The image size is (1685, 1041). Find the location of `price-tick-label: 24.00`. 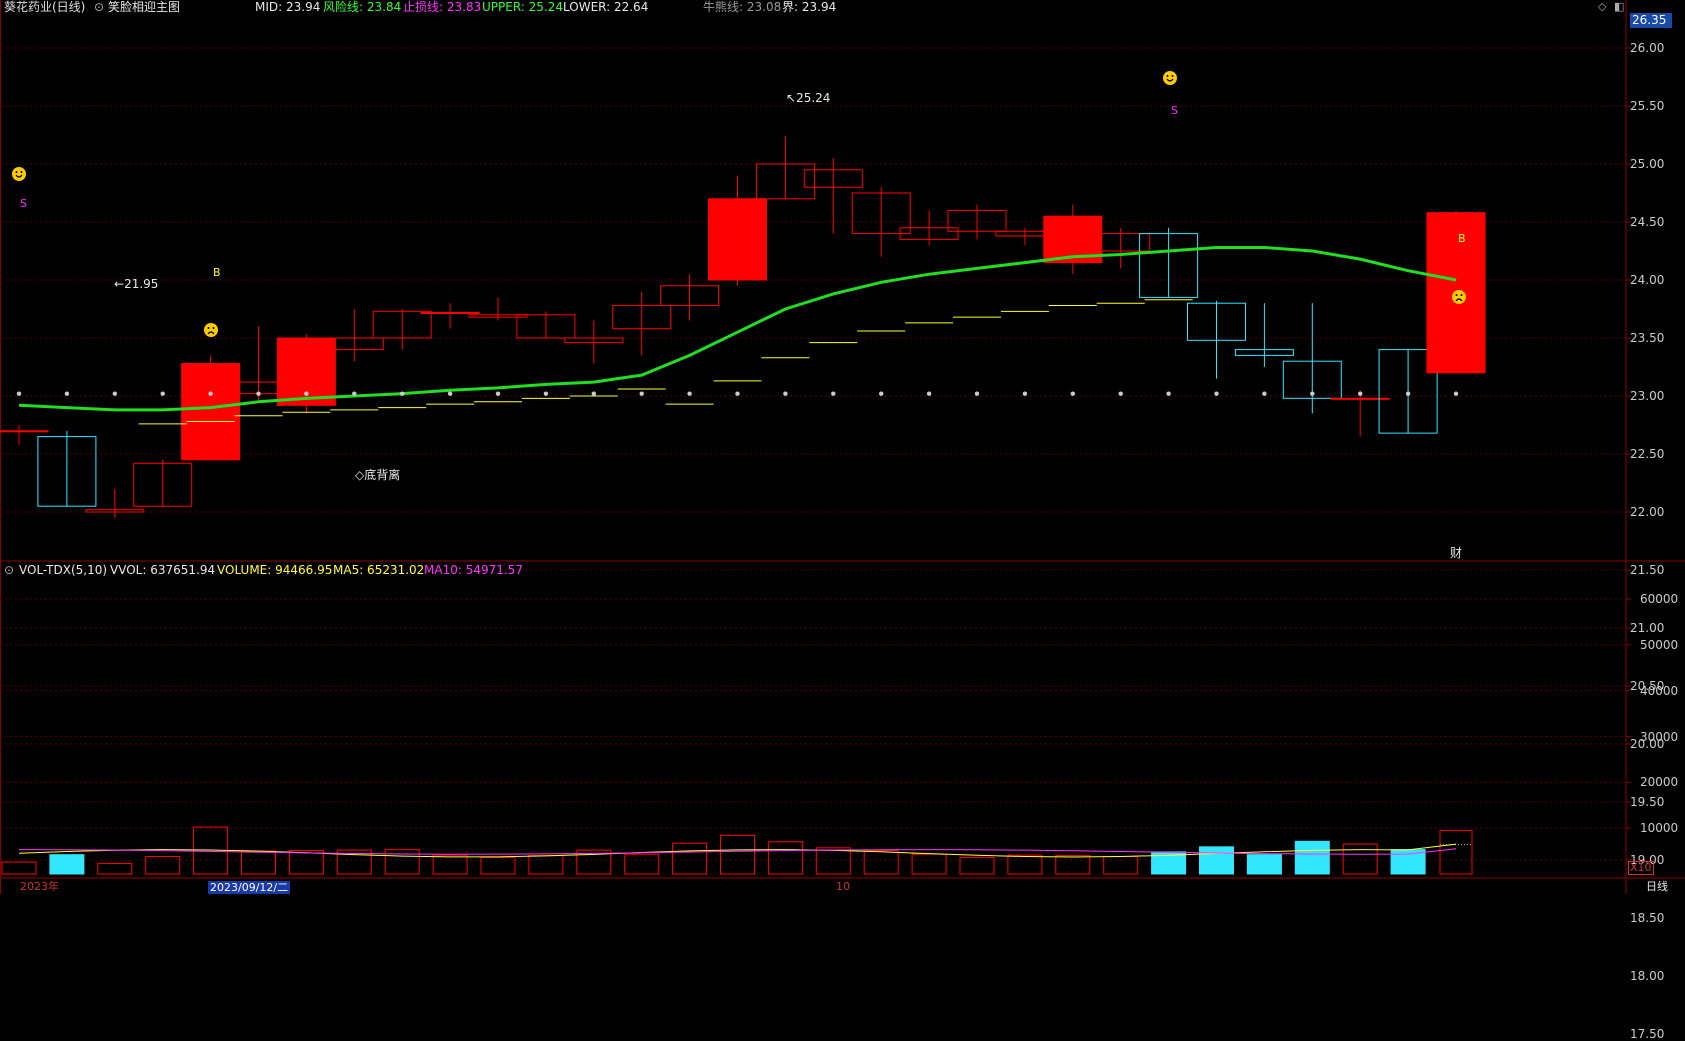

price-tick-label: 24.00 is located at coordinates (1647, 280).